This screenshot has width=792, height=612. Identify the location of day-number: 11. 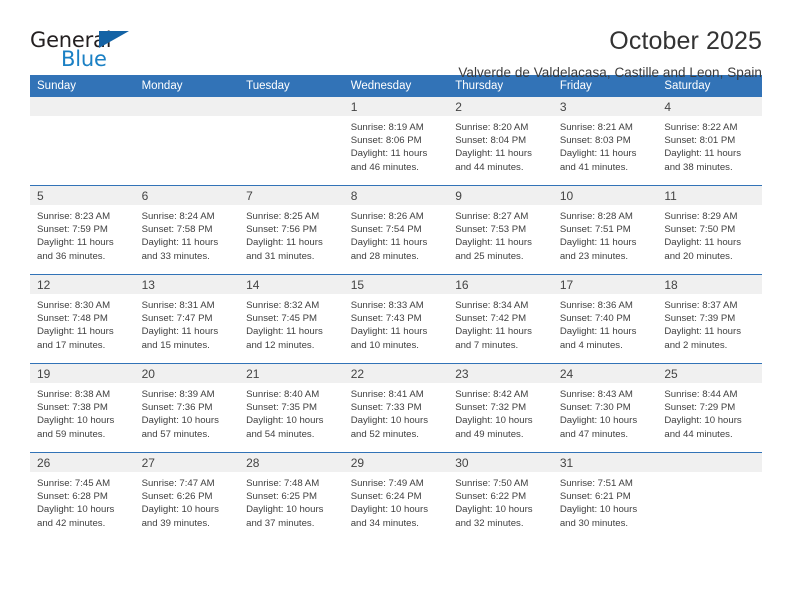
(709, 195).